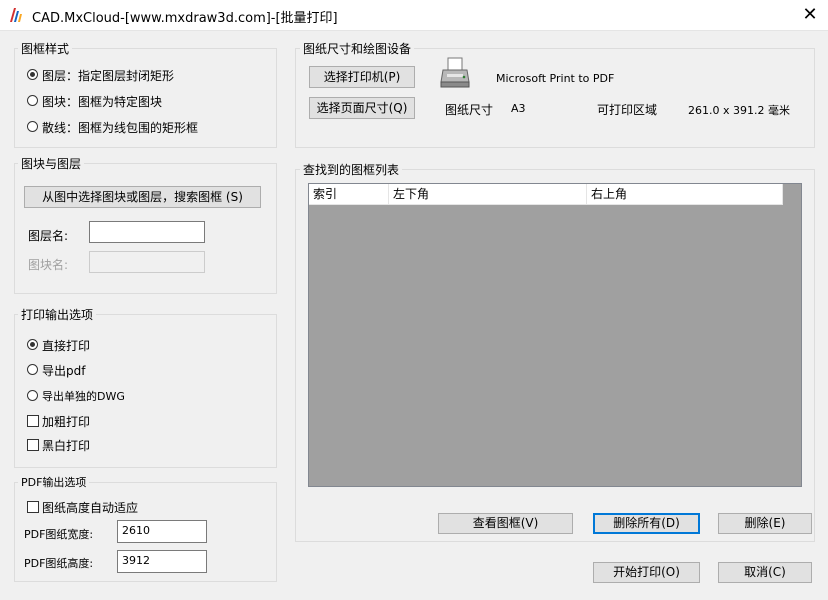 This screenshot has width=828, height=600. What do you see at coordinates (349, 194) in the screenshot?
I see `column-index: 索引` at bounding box center [349, 194].